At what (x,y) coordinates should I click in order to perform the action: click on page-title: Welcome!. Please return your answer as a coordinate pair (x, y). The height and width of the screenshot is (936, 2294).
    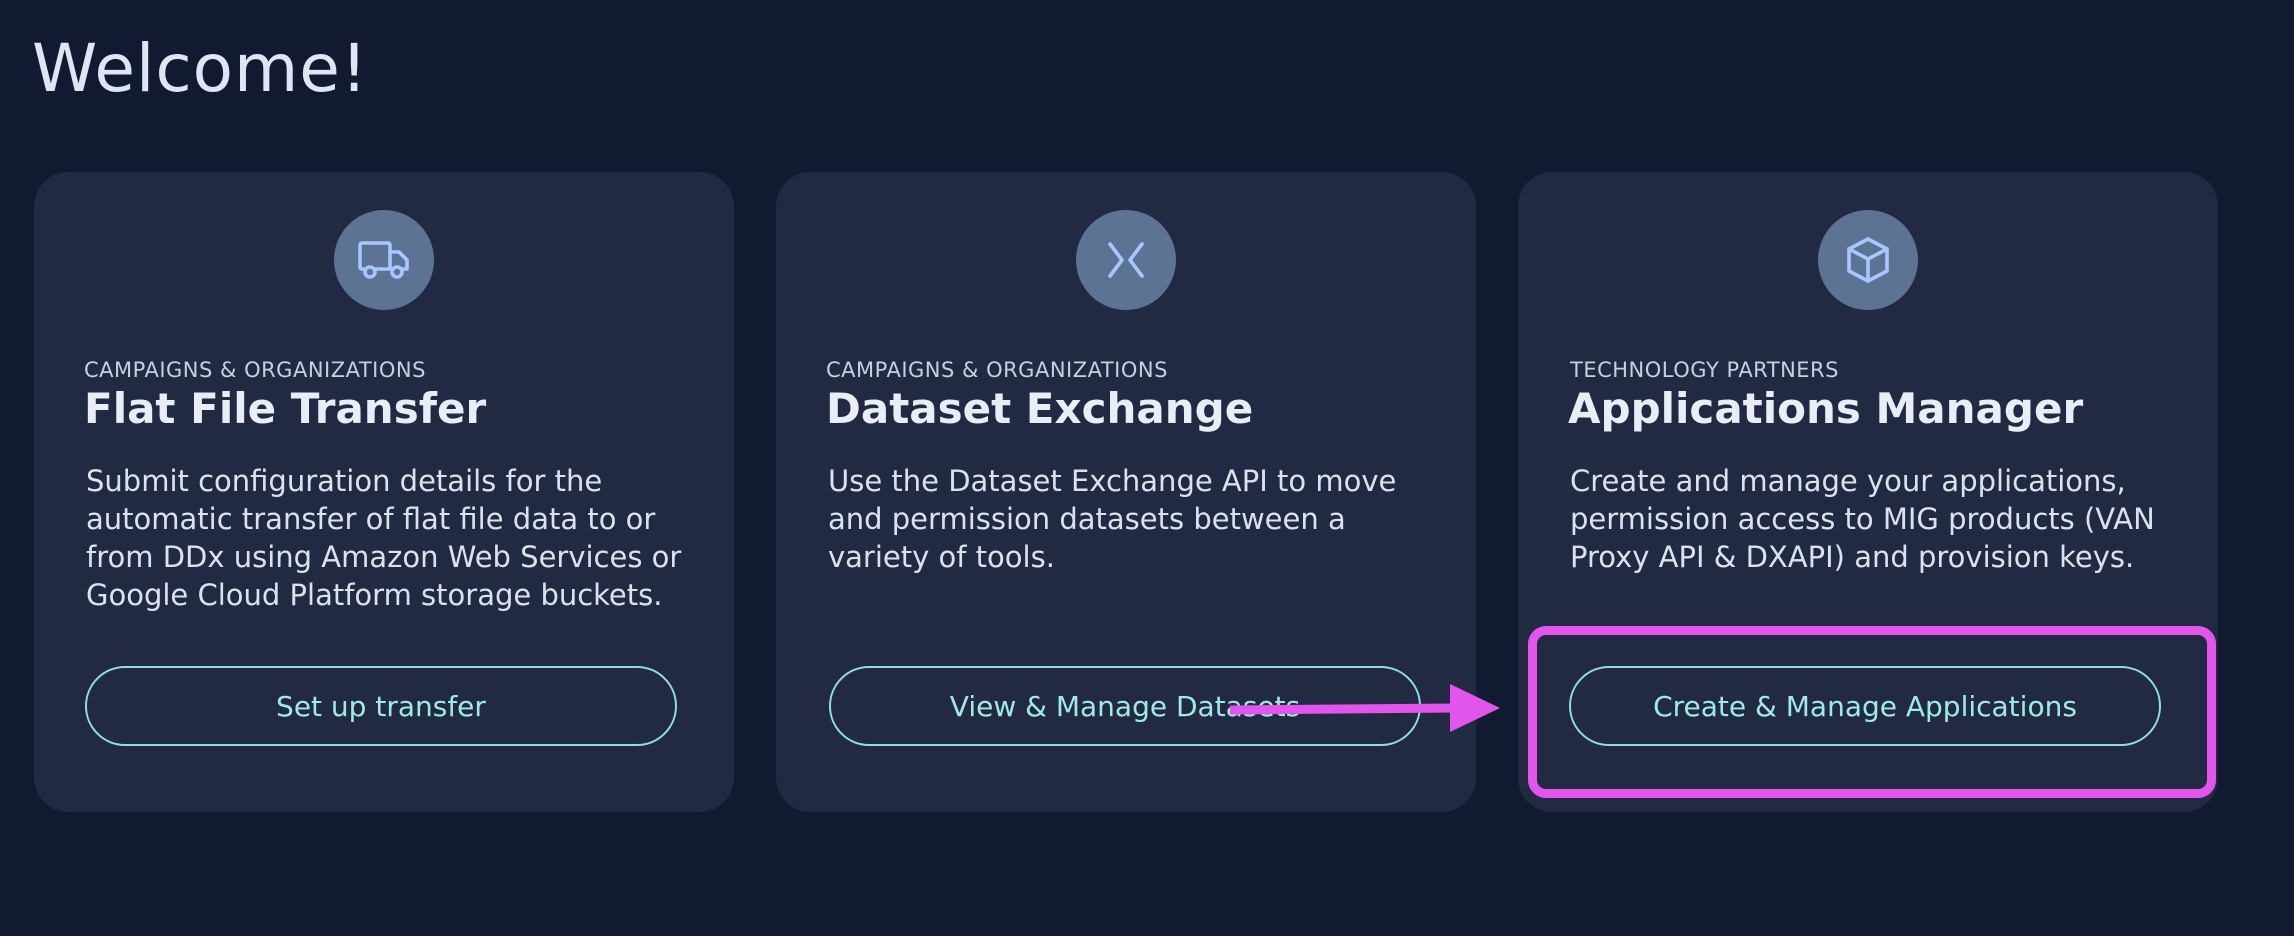
    Looking at the image, I should click on (200, 68).